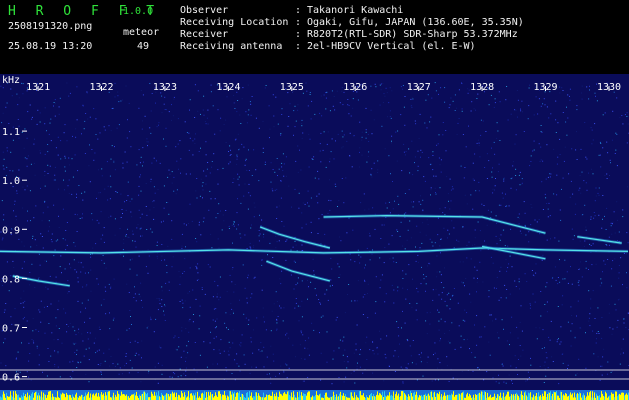 The height and width of the screenshot is (400, 629). What do you see at coordinates (482, 87) in the screenshot?
I see `x-tick-label: 1328` at bounding box center [482, 87].